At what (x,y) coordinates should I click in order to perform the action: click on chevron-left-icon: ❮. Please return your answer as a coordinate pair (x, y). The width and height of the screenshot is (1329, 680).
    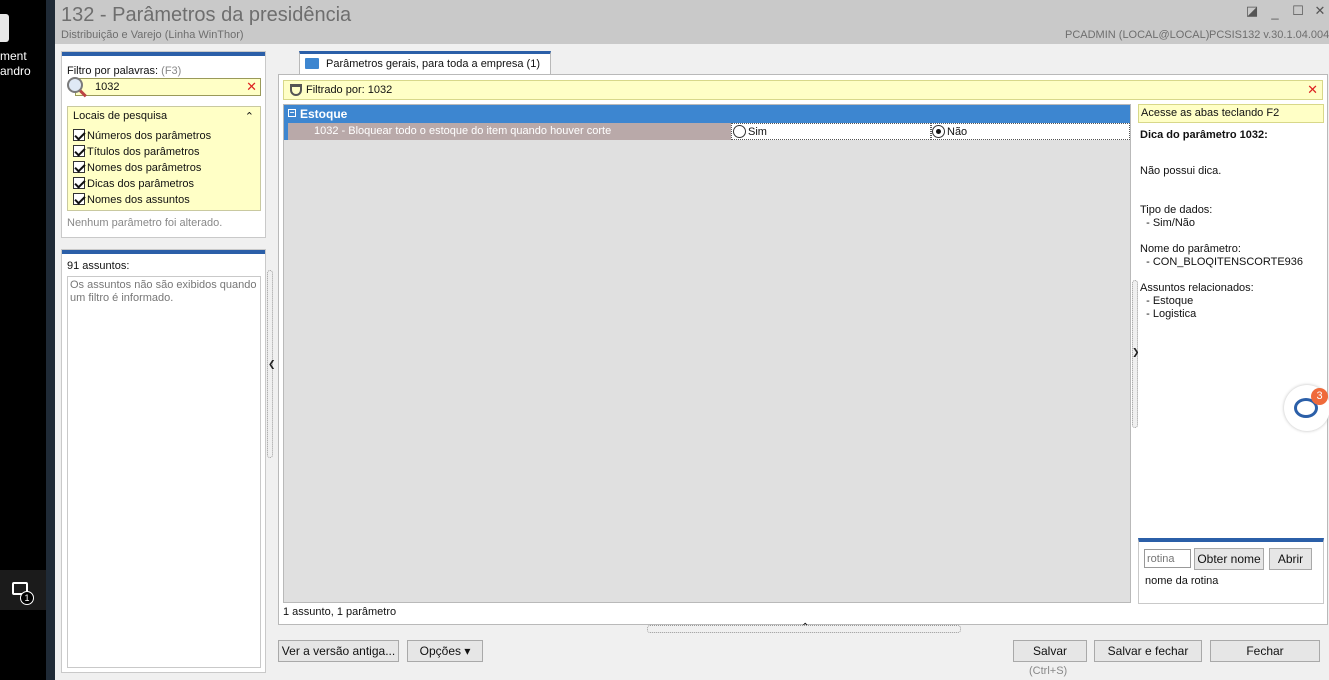
    Looking at the image, I should click on (272, 364).